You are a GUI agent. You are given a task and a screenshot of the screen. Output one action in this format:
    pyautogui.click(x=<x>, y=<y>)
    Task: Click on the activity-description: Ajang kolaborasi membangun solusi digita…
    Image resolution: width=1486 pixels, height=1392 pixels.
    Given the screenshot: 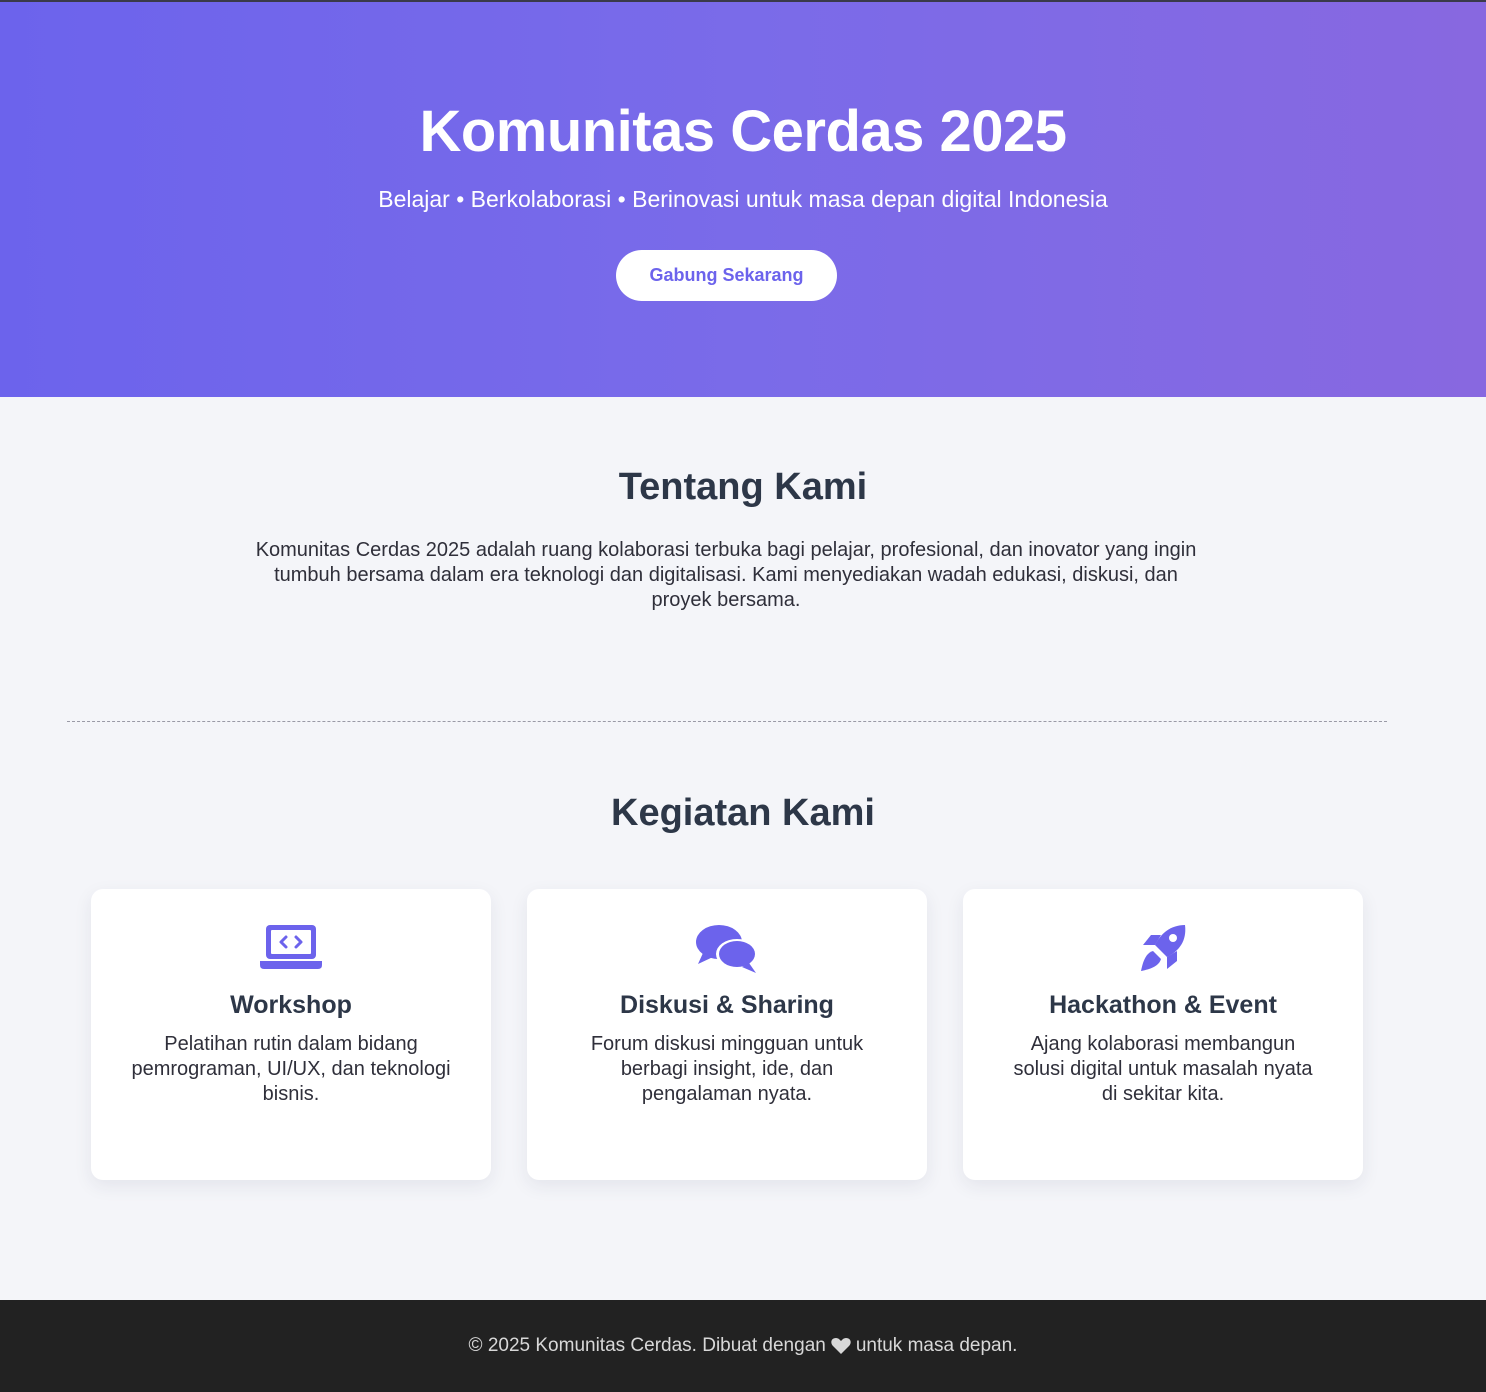 What is the action you would take?
    pyautogui.click(x=1163, y=1069)
    